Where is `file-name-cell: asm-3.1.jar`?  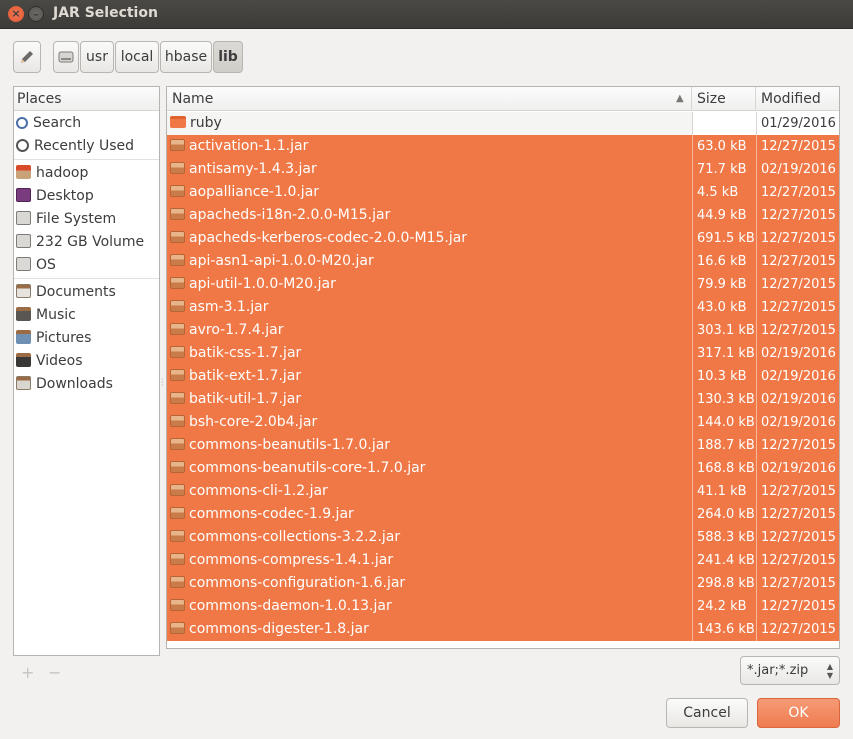 file-name-cell: asm-3.1.jar is located at coordinates (429, 307).